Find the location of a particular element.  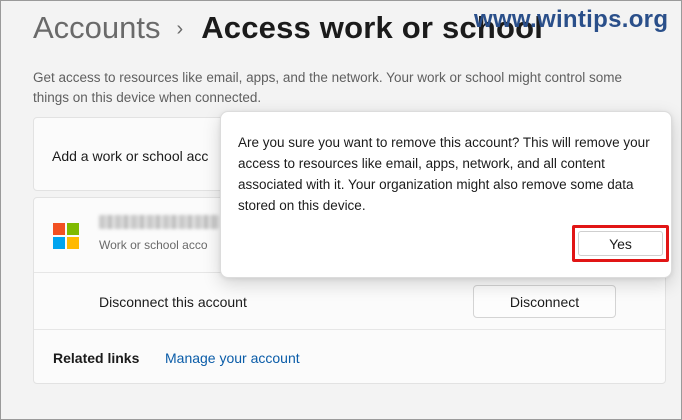

yes-button: Yes is located at coordinates (620, 243).